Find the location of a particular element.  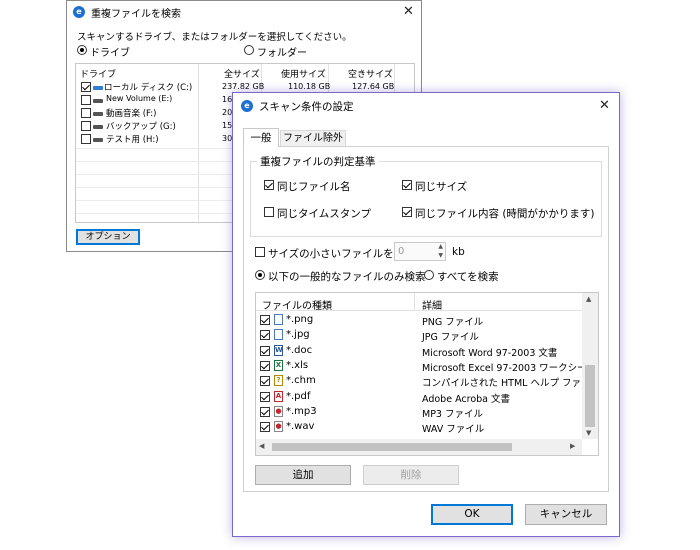

dialog-title: スキャン条件の設定 is located at coordinates (306, 107).